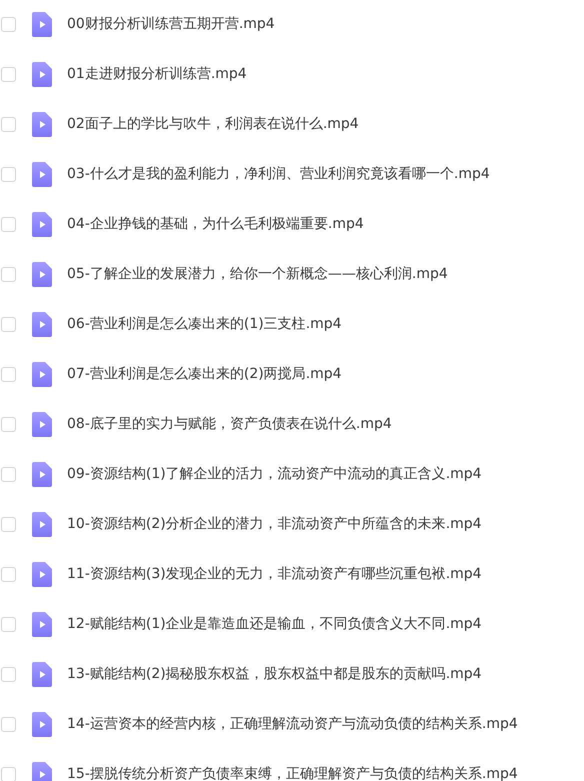 The image size is (584, 781). What do you see at coordinates (278, 174) in the screenshot?
I see `file-name: 03-什么才是我的盈利能力，净利润、营业利润究竟该看哪一个.mp4` at bounding box center [278, 174].